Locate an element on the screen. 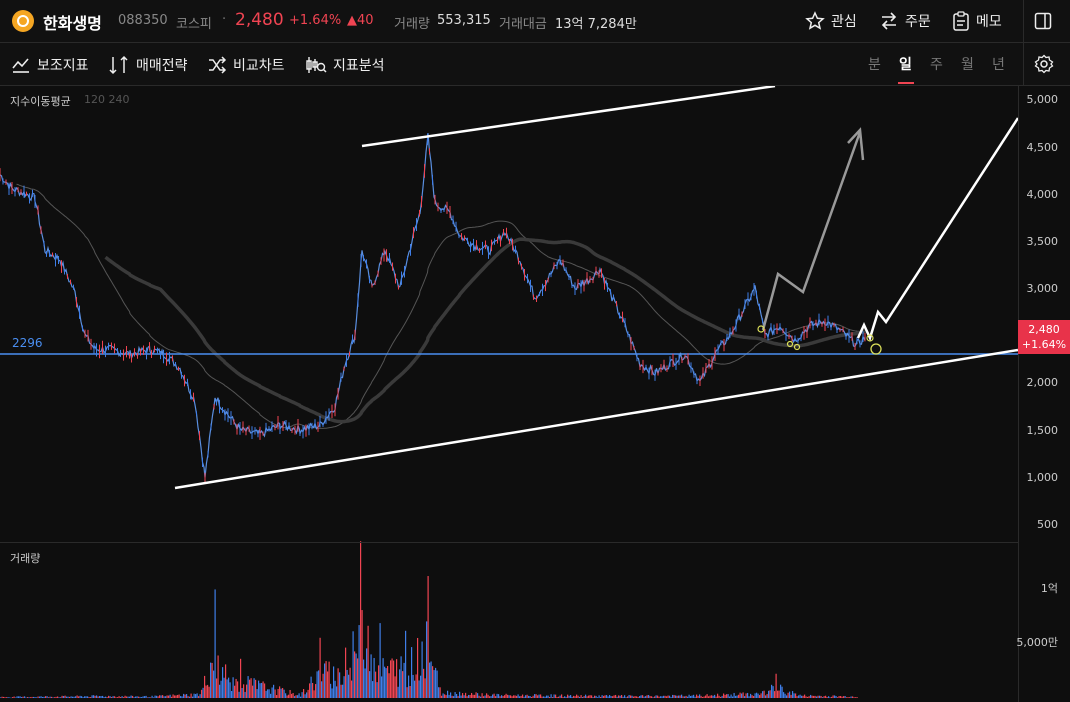  watch-button: 관심 is located at coordinates (831, 21).